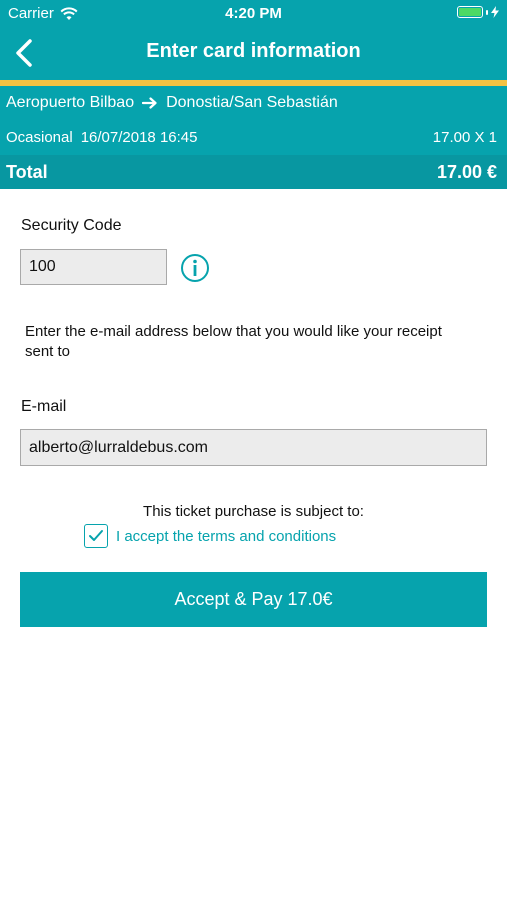 Image resolution: width=507 pixels, height=900 pixels. I want to click on battery-icon, so click(470, 12).